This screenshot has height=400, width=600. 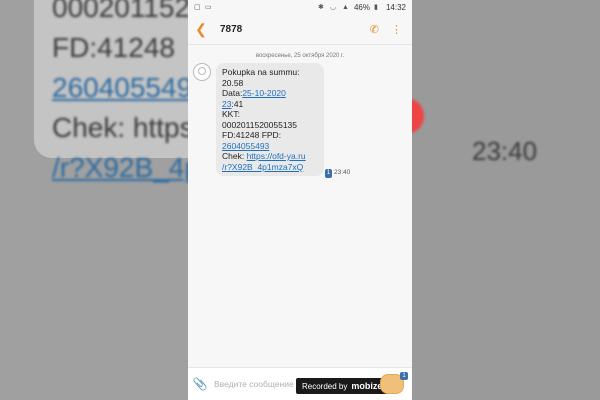 I want to click on bg-line: /r?X92B_4p1mza7xQ, so click(x=120, y=167).